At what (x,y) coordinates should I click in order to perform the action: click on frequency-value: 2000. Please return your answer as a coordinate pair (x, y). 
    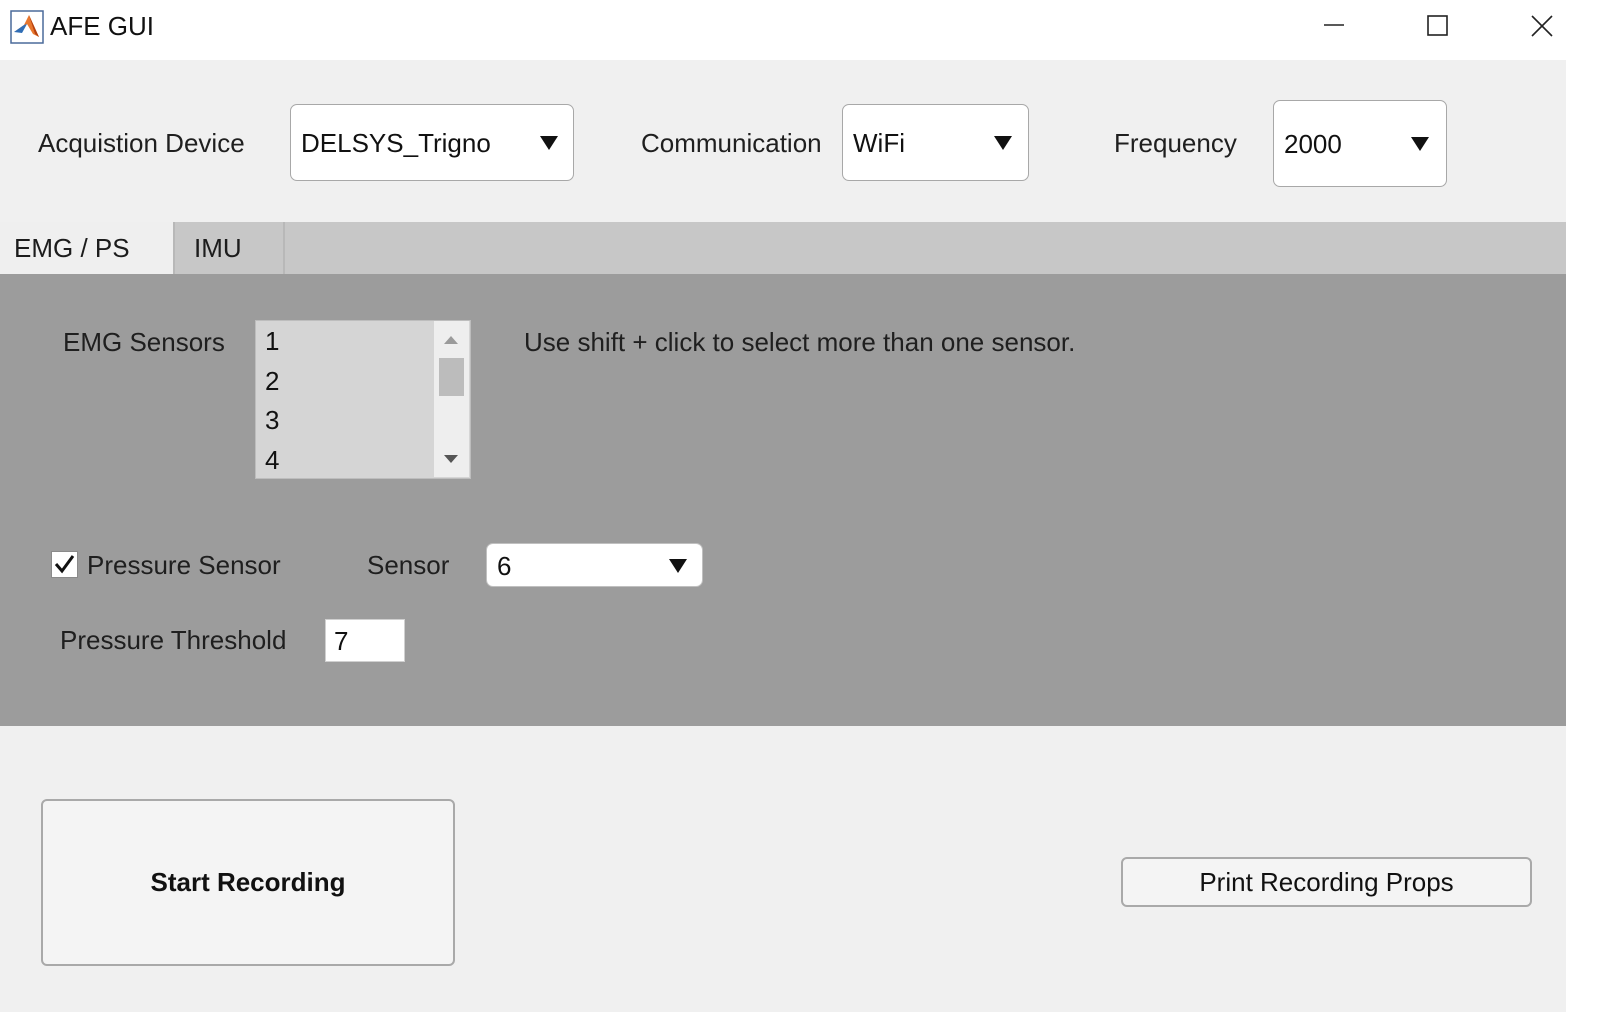
    Looking at the image, I should click on (1313, 144).